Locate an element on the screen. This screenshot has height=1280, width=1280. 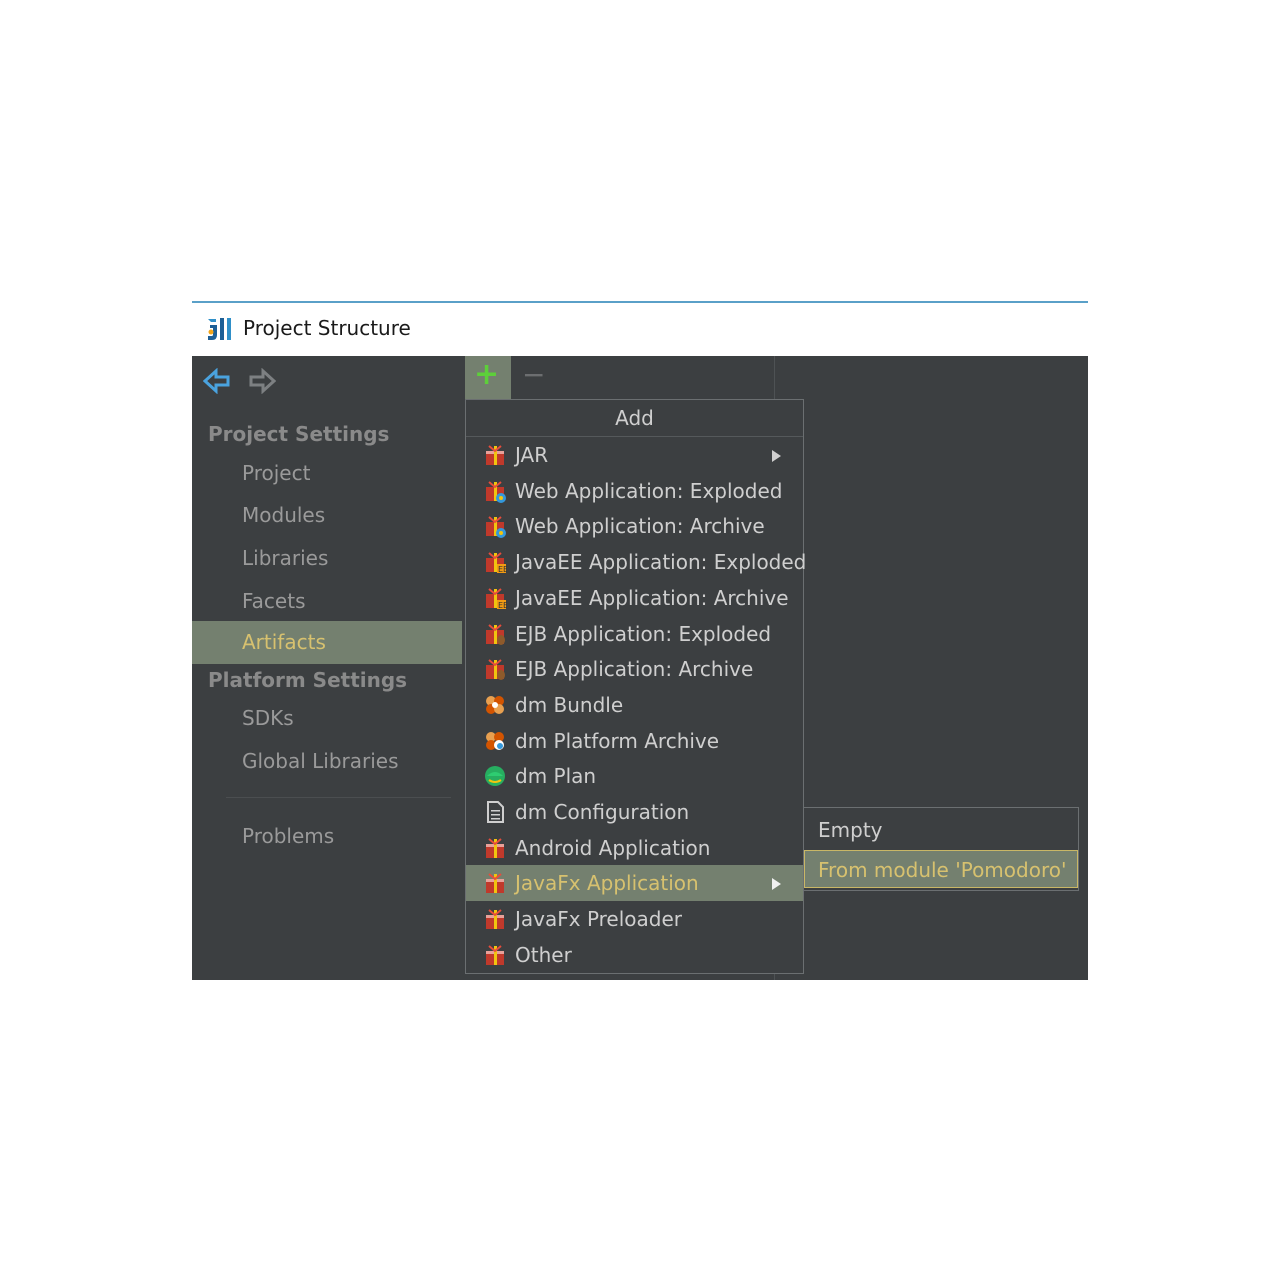
menu-item-javafx-preloader: JavaFx Preloader is located at coordinates (634, 919).